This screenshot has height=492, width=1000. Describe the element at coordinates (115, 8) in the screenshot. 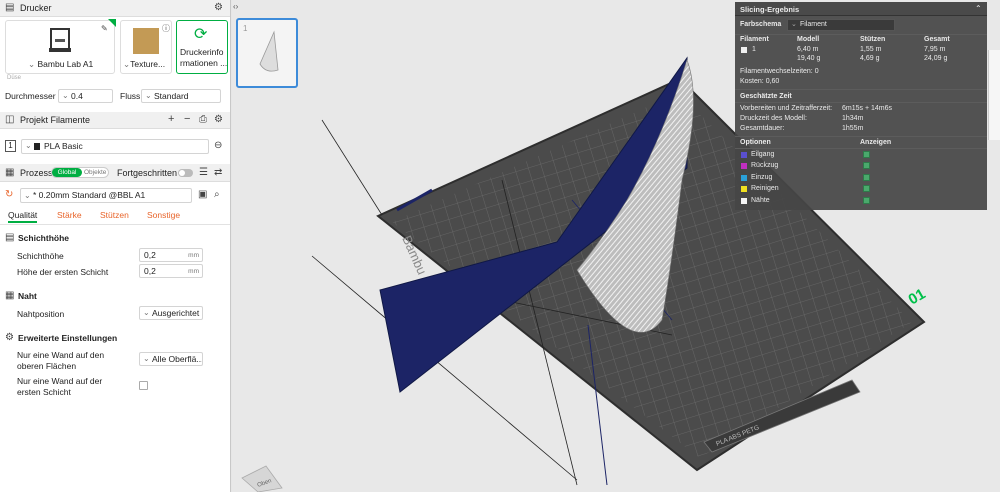

I see `printer-section-header: ▤ Drucker ⚙` at that location.